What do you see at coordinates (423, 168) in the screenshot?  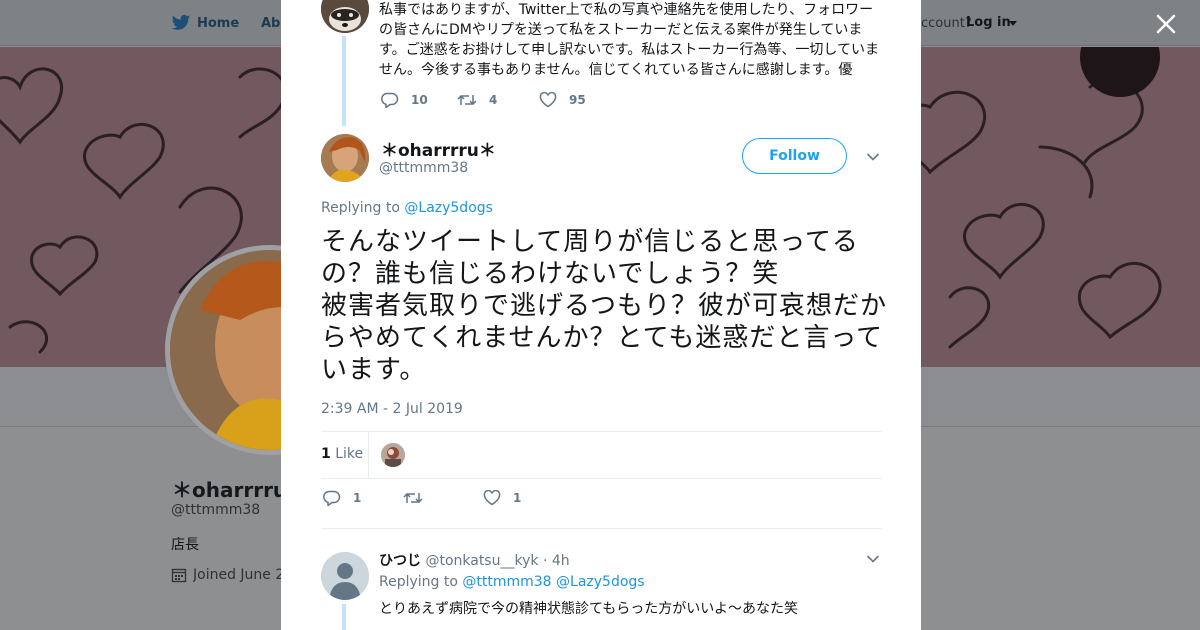 I see `main-tweet-author-handle: @tttmmm38` at bounding box center [423, 168].